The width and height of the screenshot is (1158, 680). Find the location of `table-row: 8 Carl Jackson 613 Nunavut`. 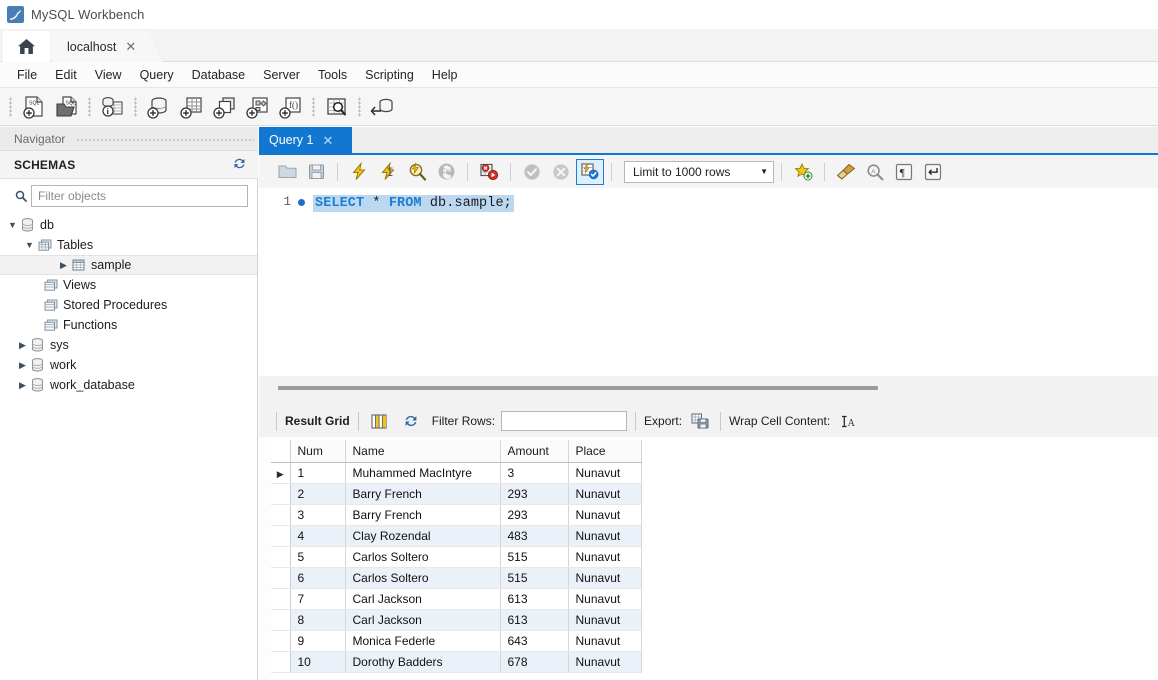

table-row: 8 Carl Jackson 613 Nunavut is located at coordinates (456, 620).